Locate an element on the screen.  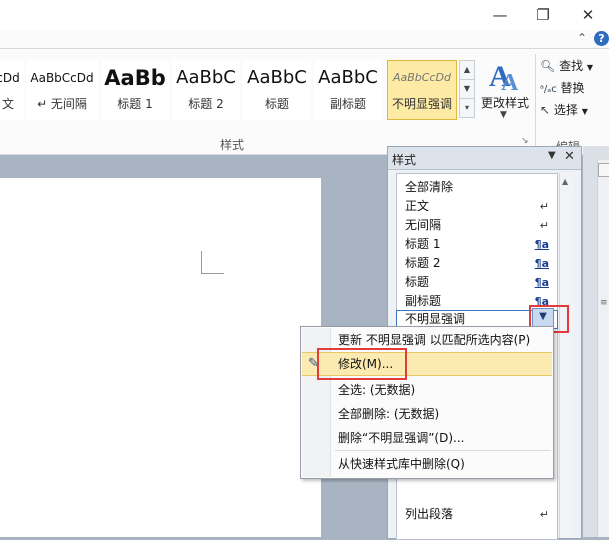
style-item-label: 无间隔 is located at coordinates (423, 225).